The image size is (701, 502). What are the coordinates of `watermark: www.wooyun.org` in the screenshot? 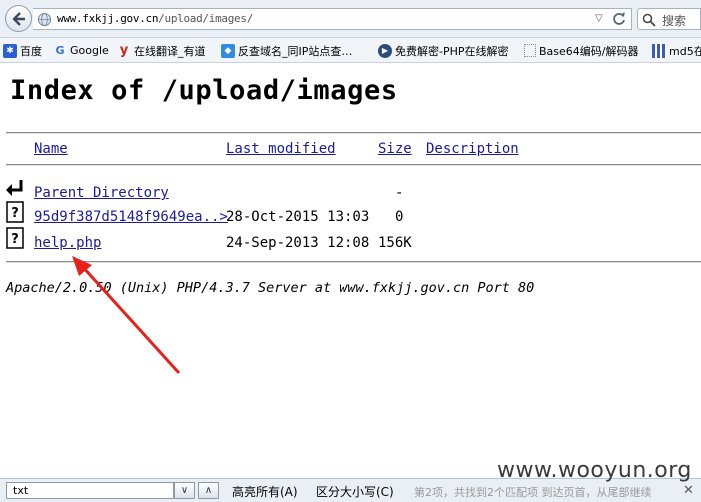 It's located at (594, 470).